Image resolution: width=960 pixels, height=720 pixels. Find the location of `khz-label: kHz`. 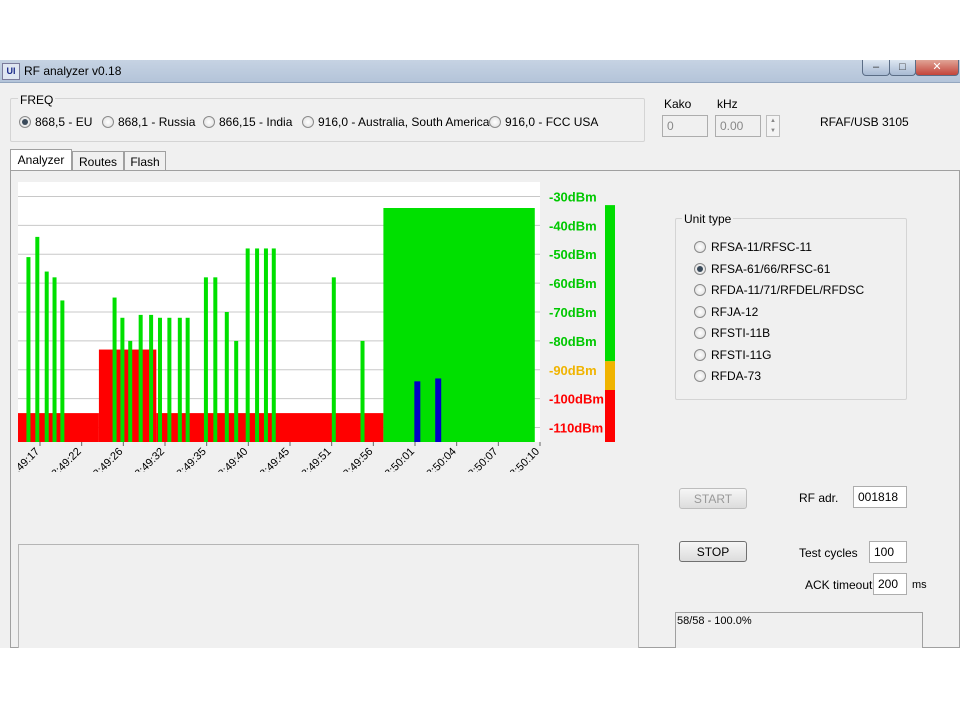

khz-label: kHz is located at coordinates (727, 104).